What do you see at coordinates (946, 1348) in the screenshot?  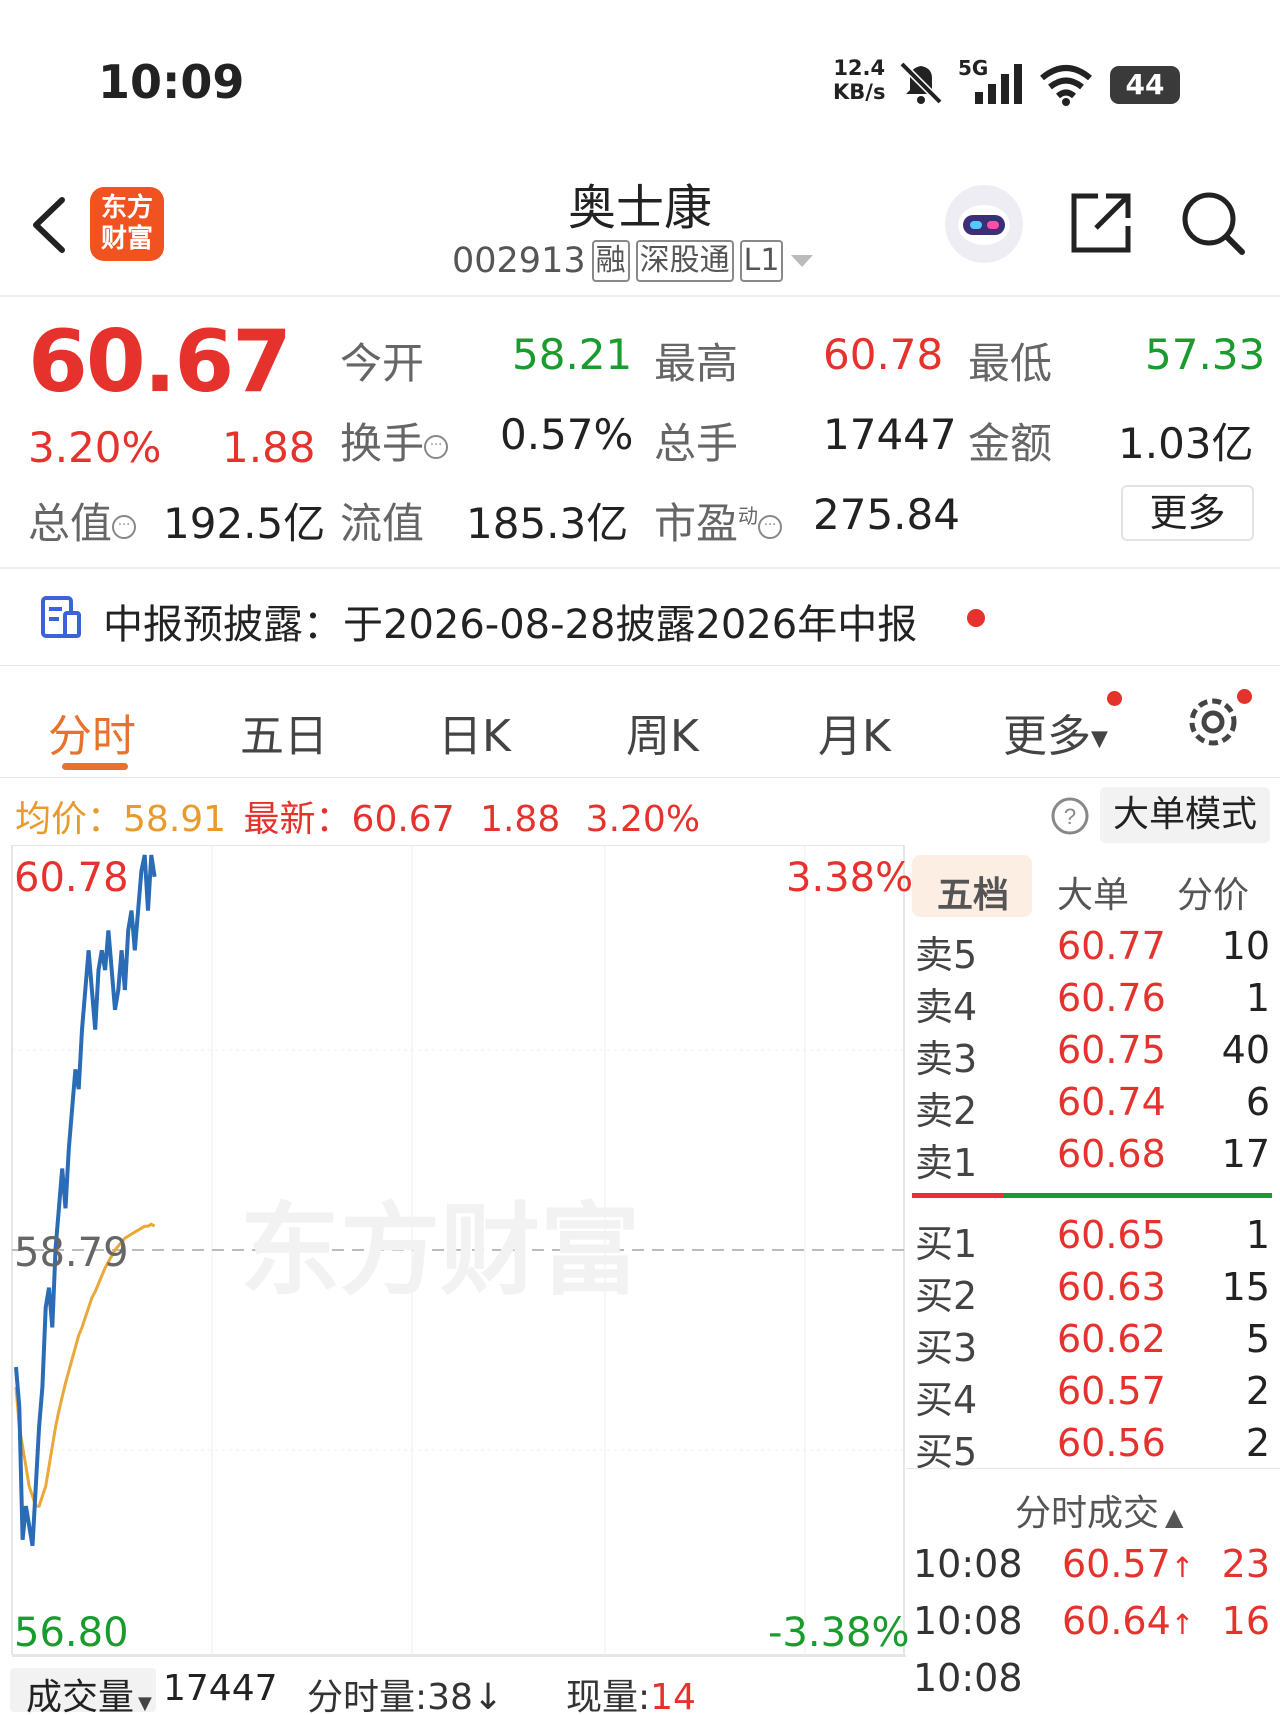 I see `bid-label: 买3` at bounding box center [946, 1348].